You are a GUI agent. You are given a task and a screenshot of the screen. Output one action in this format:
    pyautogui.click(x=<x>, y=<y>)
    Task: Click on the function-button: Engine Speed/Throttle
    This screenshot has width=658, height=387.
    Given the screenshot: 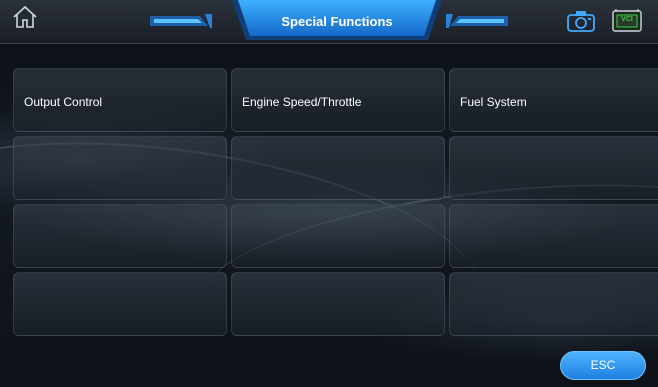 What is the action you would take?
    pyautogui.click(x=338, y=100)
    